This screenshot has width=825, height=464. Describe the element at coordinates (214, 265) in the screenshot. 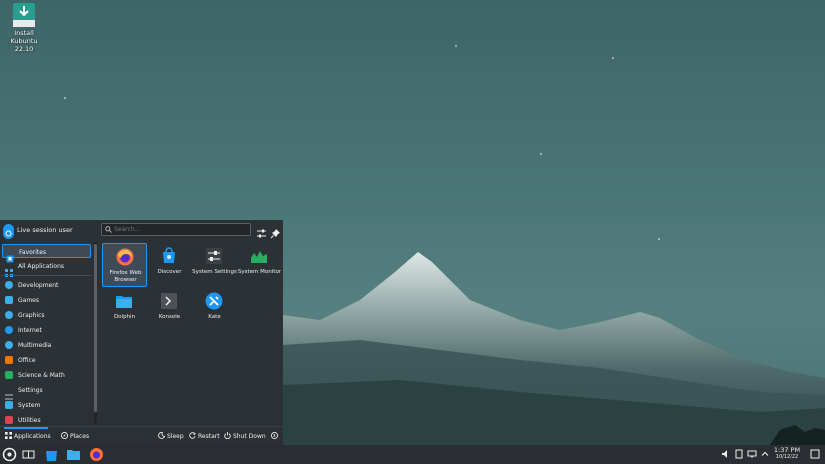

I see `app-system-settings: System Settings` at that location.